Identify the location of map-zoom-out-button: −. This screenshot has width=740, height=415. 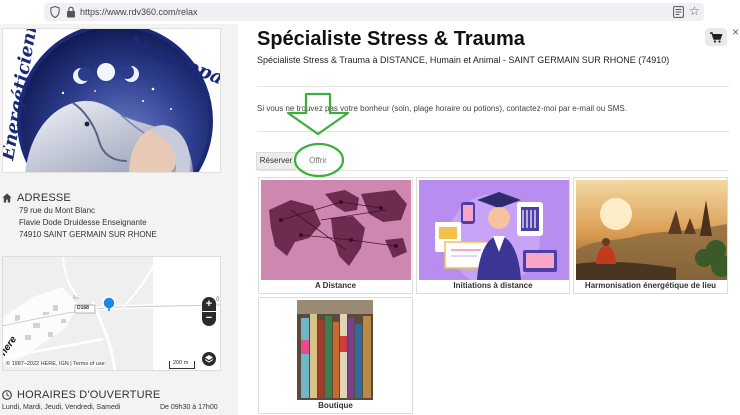
(209, 319).